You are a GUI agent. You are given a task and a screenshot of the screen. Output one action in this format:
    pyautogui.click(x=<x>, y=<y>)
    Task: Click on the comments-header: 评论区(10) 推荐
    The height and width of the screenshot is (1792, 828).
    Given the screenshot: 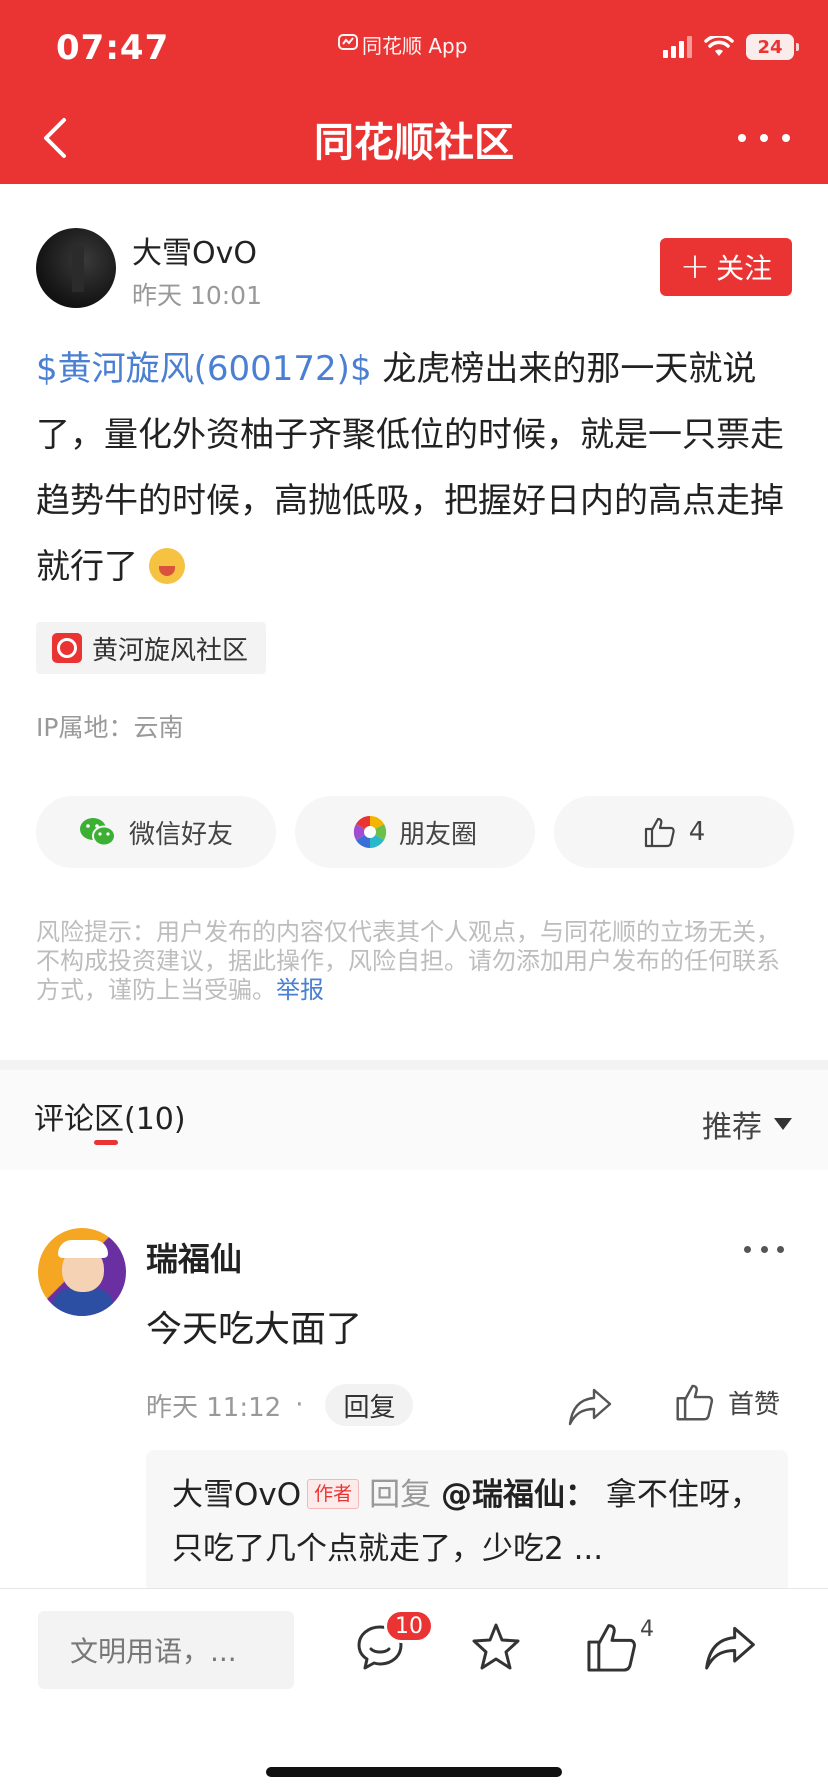 What is the action you would take?
    pyautogui.click(x=414, y=1120)
    